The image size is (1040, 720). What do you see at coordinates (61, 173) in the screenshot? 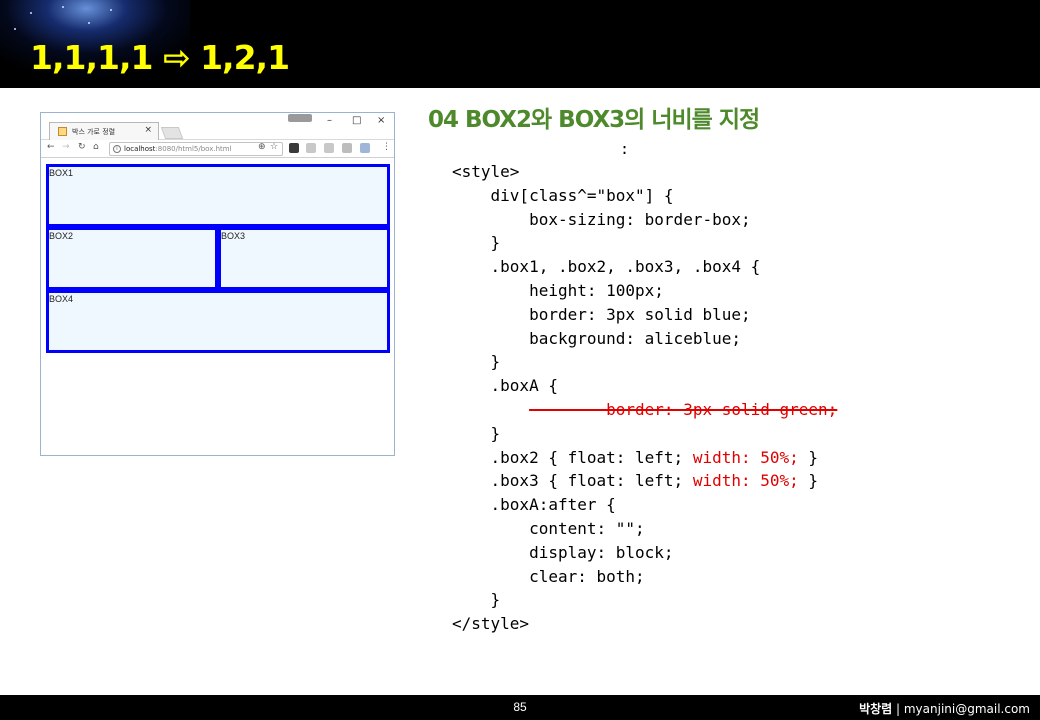
I see `box1-label: BOX1` at bounding box center [61, 173].